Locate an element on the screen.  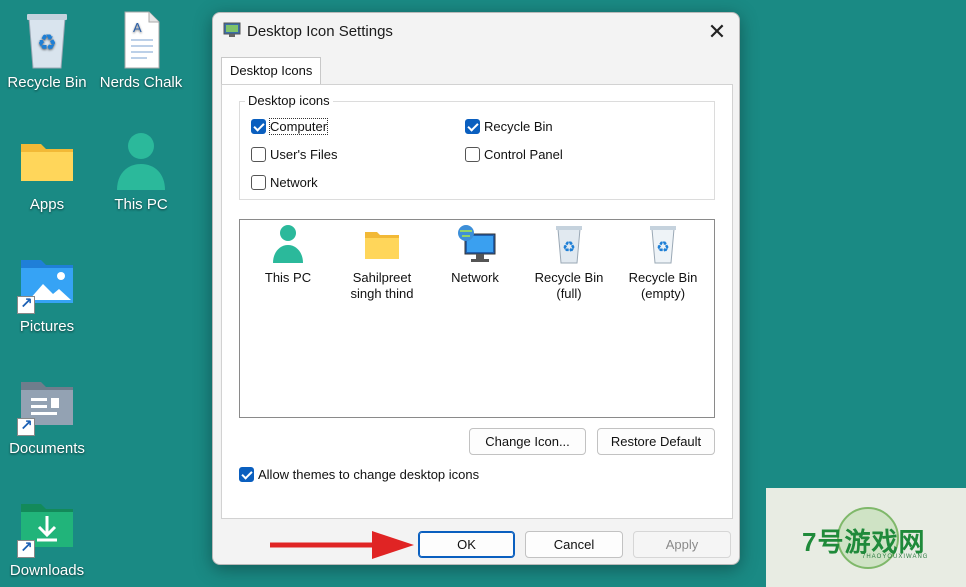
text-document-icon: A is located at coordinates (141, 40).